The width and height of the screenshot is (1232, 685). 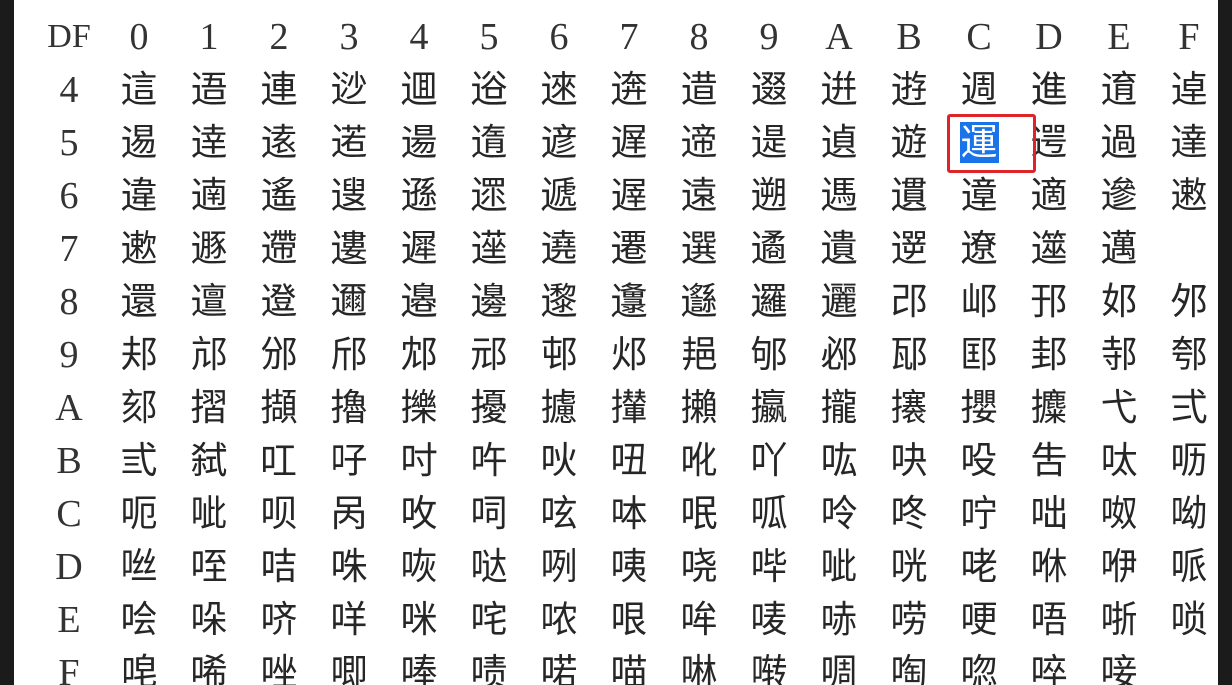 What do you see at coordinates (139, 407) in the screenshot?
I see `character-cell: 郂` at bounding box center [139, 407].